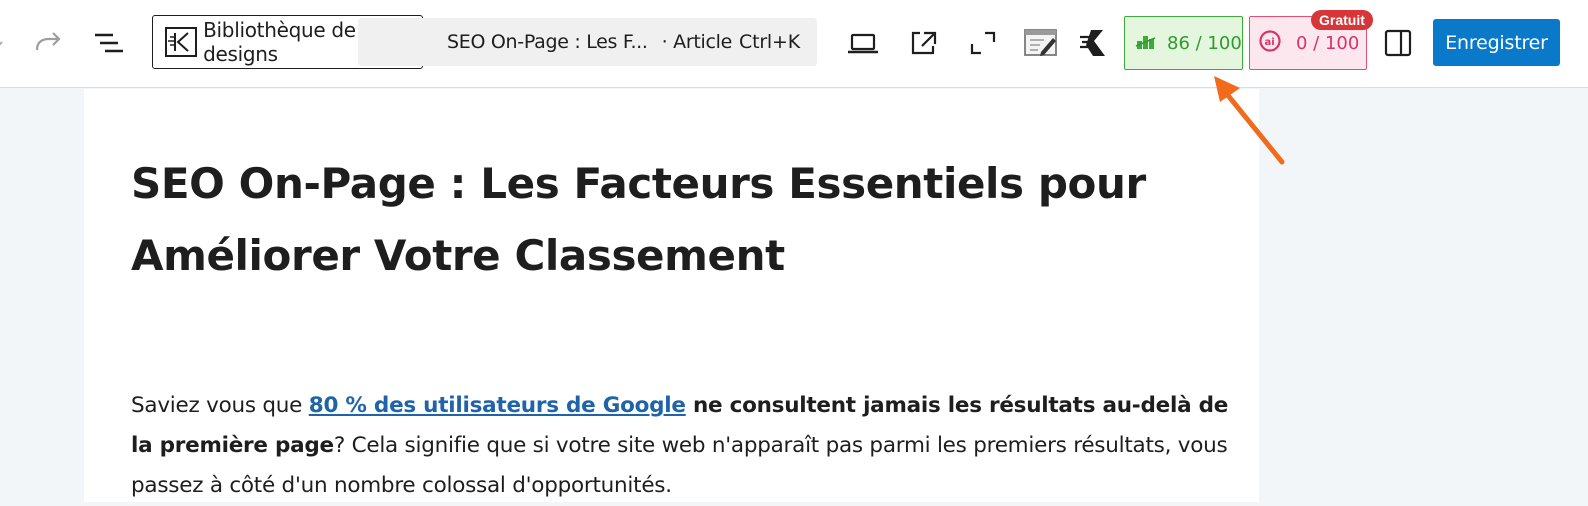 The height and width of the screenshot is (506, 1588). Describe the element at coordinates (458, 255) in the screenshot. I see `post-title-line-2: Améliorer Votre Classement` at that location.